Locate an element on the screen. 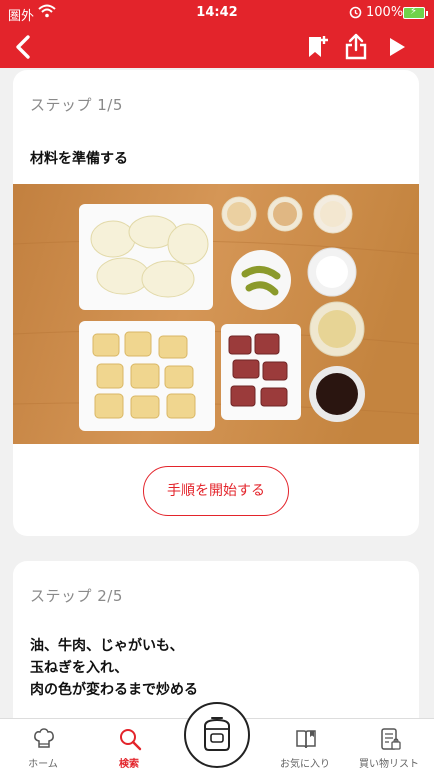 The image size is (434, 773). tab-label: 検索 is located at coordinates (129, 764).